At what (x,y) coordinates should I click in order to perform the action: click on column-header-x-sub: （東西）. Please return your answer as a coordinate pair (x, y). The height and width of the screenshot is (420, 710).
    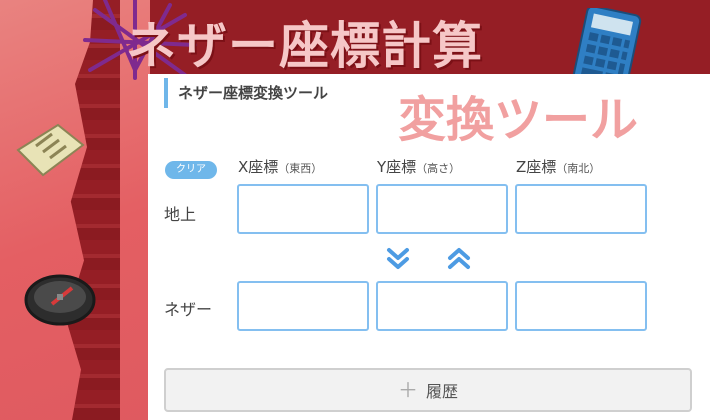
    Looking at the image, I should click on (300, 168).